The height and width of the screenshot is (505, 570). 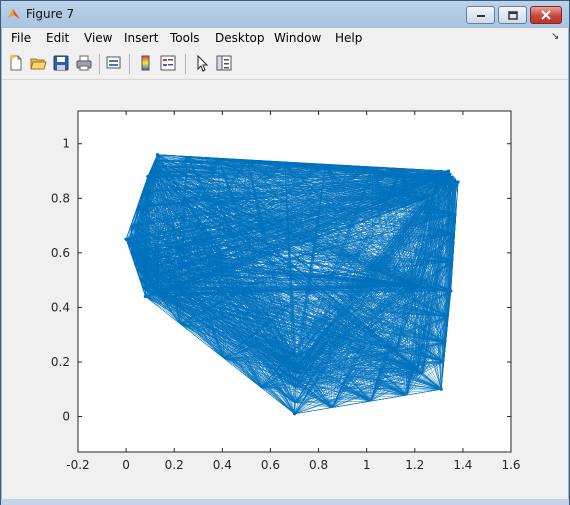 What do you see at coordinates (60, 253) in the screenshot?
I see `y-tick-label: 0.6` at bounding box center [60, 253].